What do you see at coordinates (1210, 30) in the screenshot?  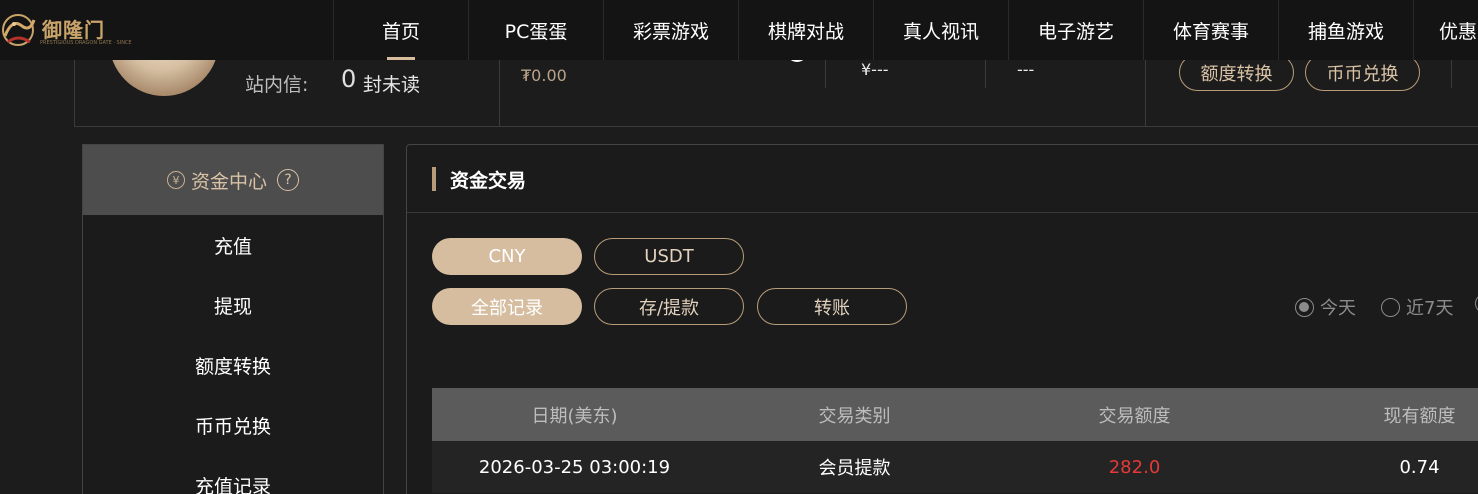 I see `nav-item-sports: 体育赛事` at bounding box center [1210, 30].